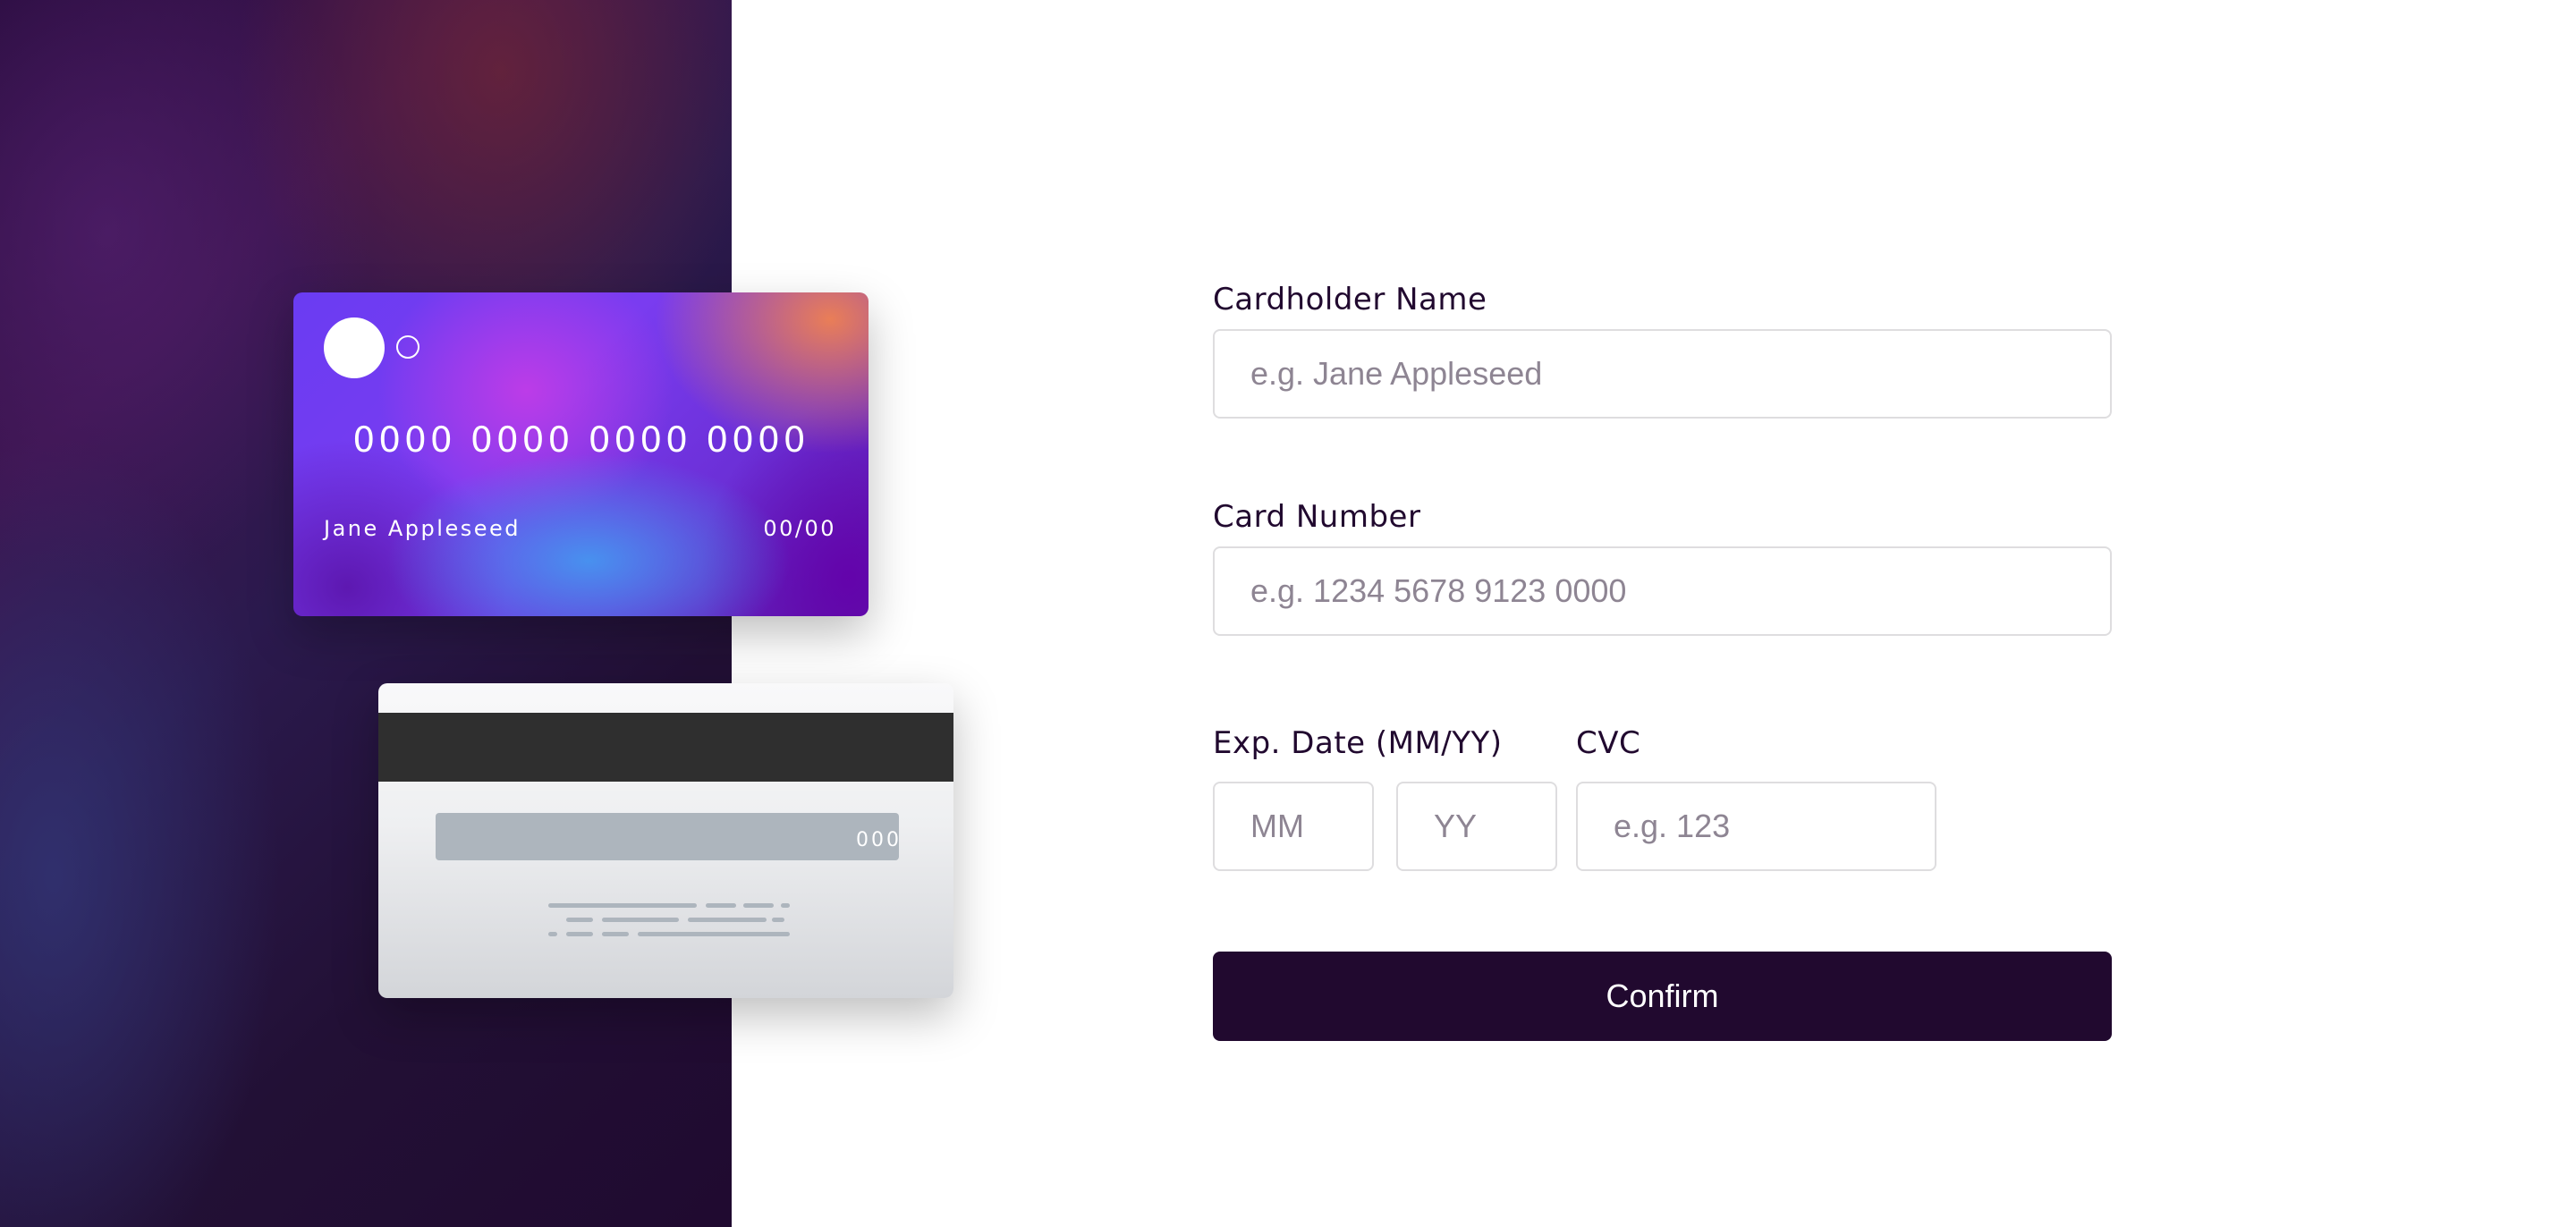  Describe the element at coordinates (1662, 996) in the screenshot. I see `confirm-button: Confirm` at that location.